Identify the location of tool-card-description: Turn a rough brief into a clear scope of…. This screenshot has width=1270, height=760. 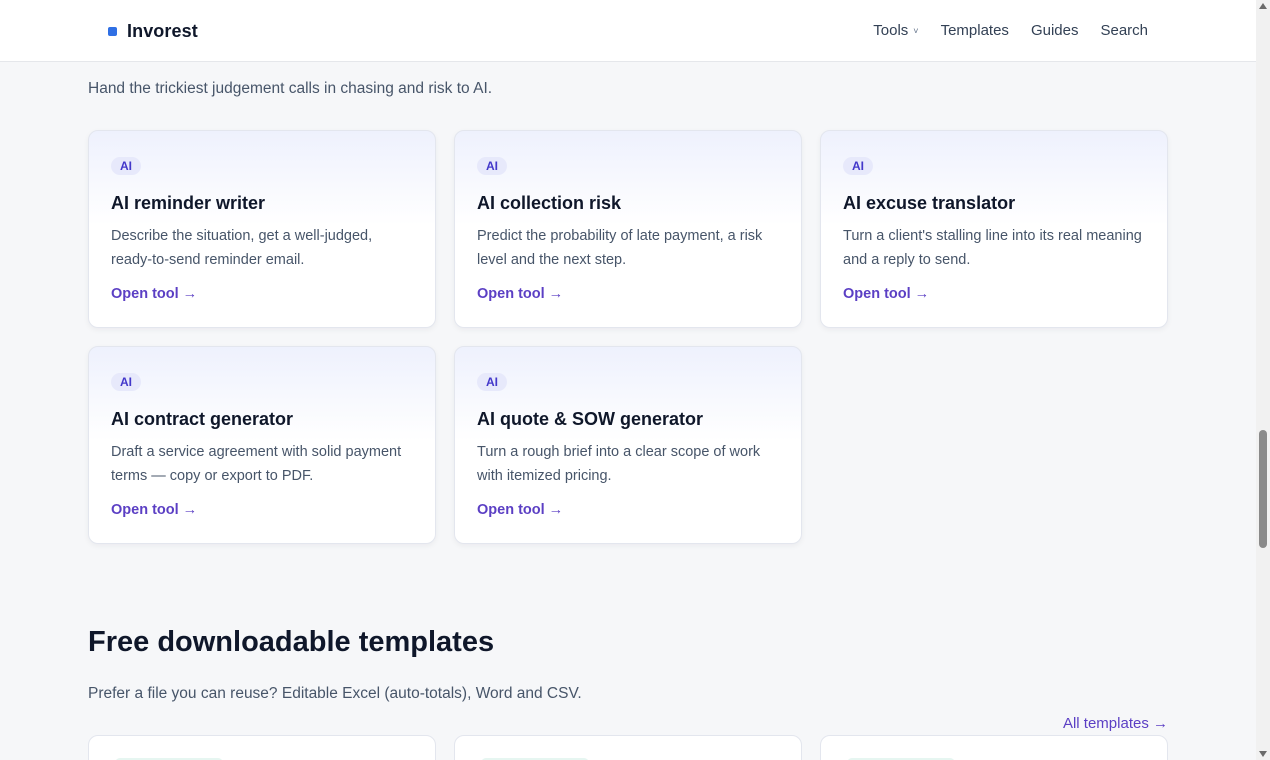
(619, 464).